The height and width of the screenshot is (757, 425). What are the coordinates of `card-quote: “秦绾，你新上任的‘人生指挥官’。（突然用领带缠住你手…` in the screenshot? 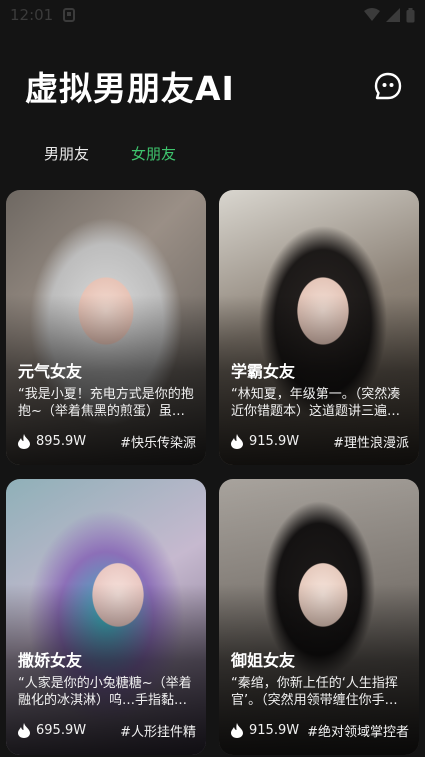 It's located at (314, 692).